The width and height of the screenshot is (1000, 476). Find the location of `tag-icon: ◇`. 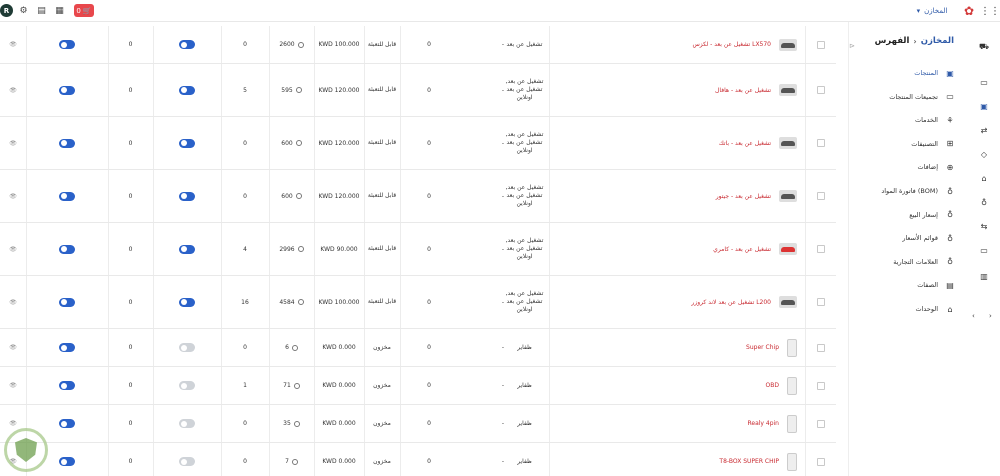

tag-icon: ◇ is located at coordinates (984, 154).